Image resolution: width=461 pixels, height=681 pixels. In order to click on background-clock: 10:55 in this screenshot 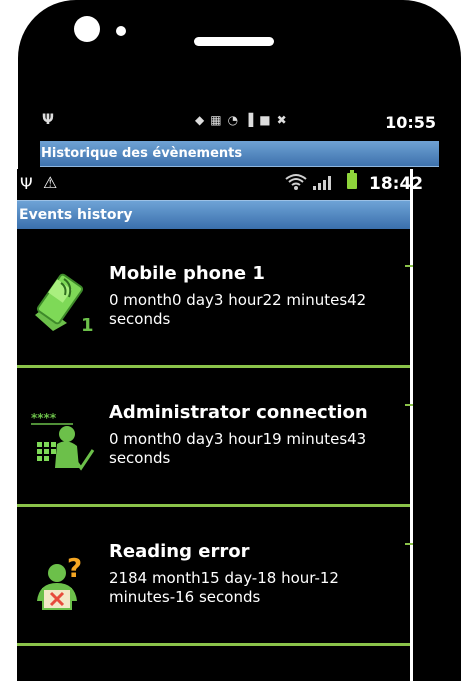, I will do `click(410, 122)`.